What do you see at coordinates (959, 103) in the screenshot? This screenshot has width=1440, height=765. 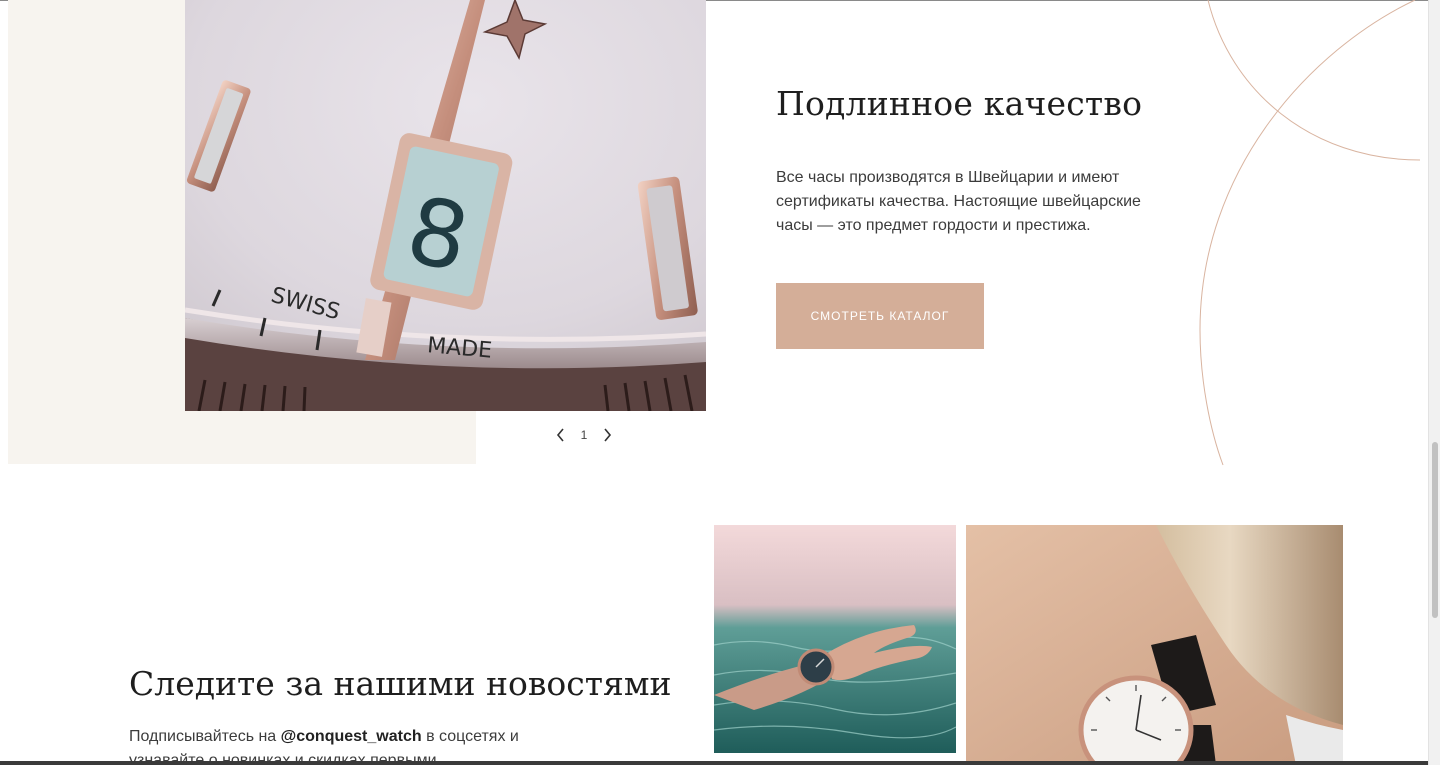 I see `quality-title: Подлинное качество` at bounding box center [959, 103].